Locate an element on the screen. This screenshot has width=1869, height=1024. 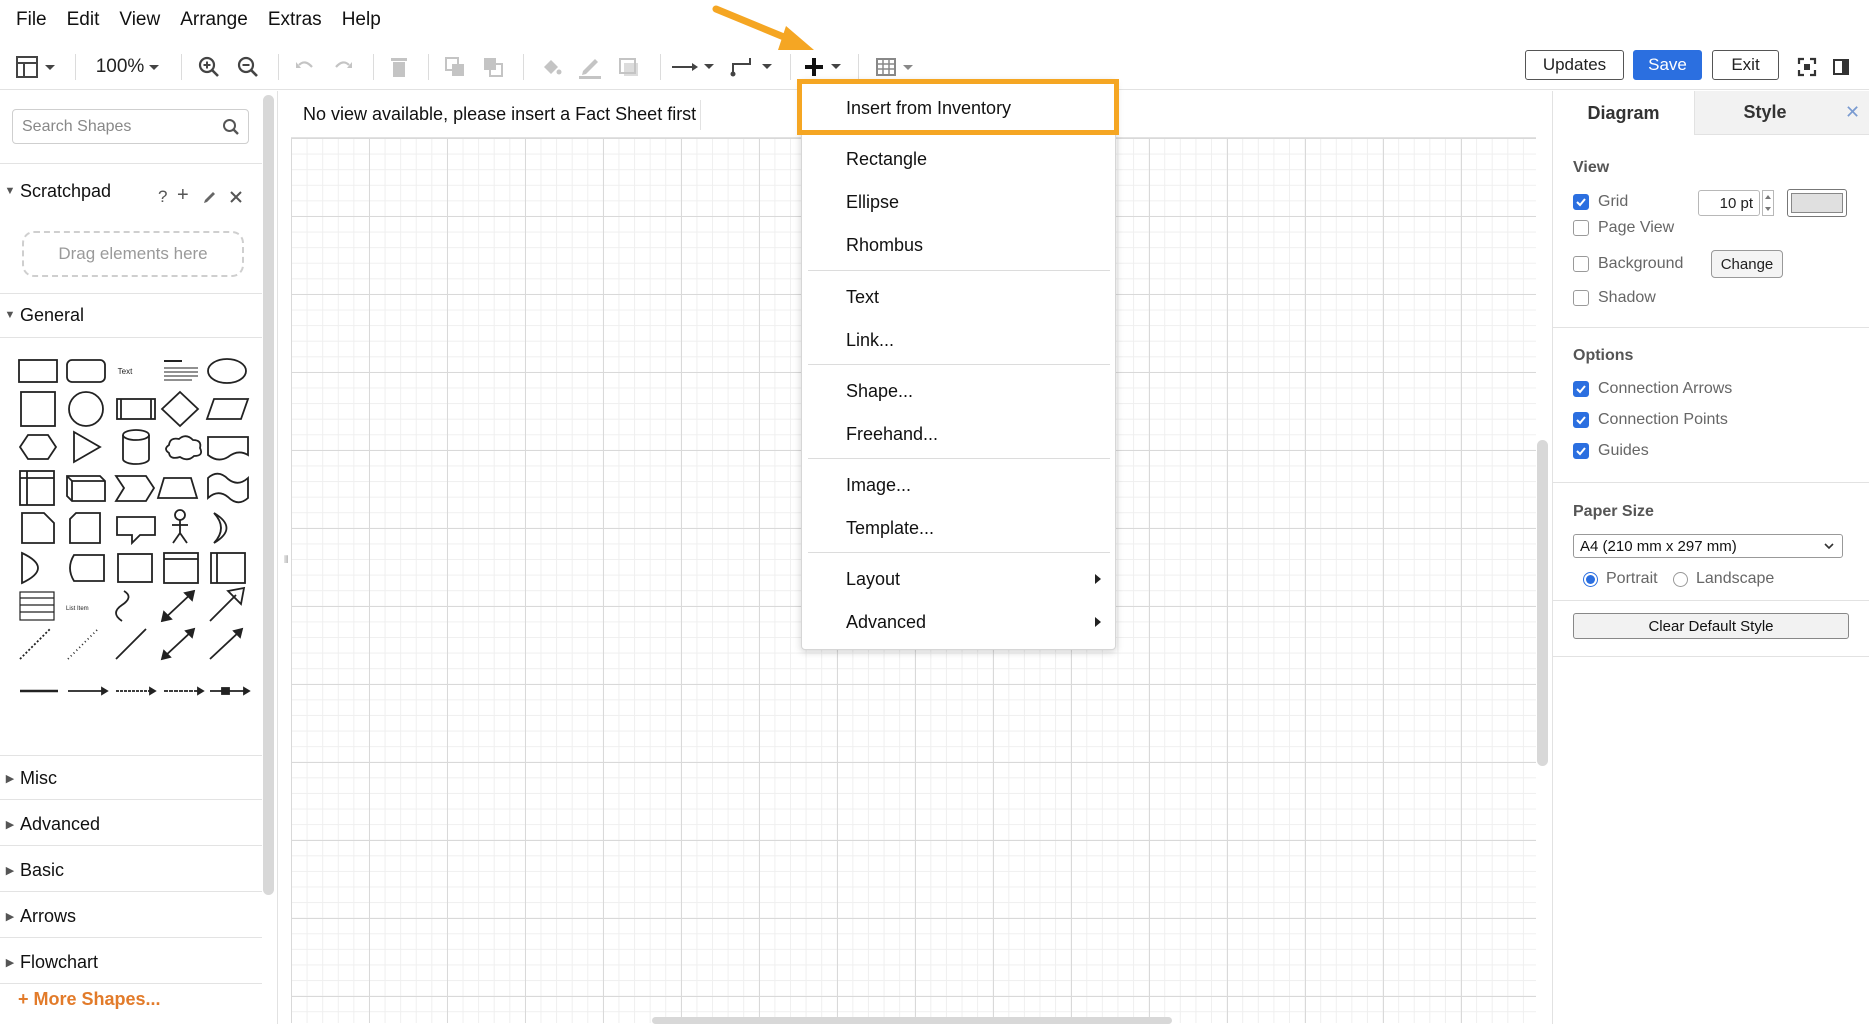
pencil-icon is located at coordinates (590, 69).